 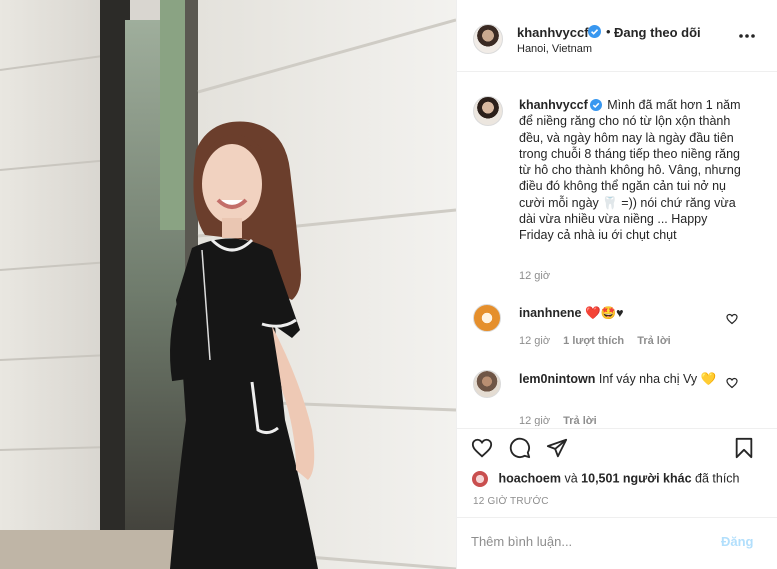 What do you see at coordinates (747, 36) in the screenshot?
I see `more-options-icon` at bounding box center [747, 36].